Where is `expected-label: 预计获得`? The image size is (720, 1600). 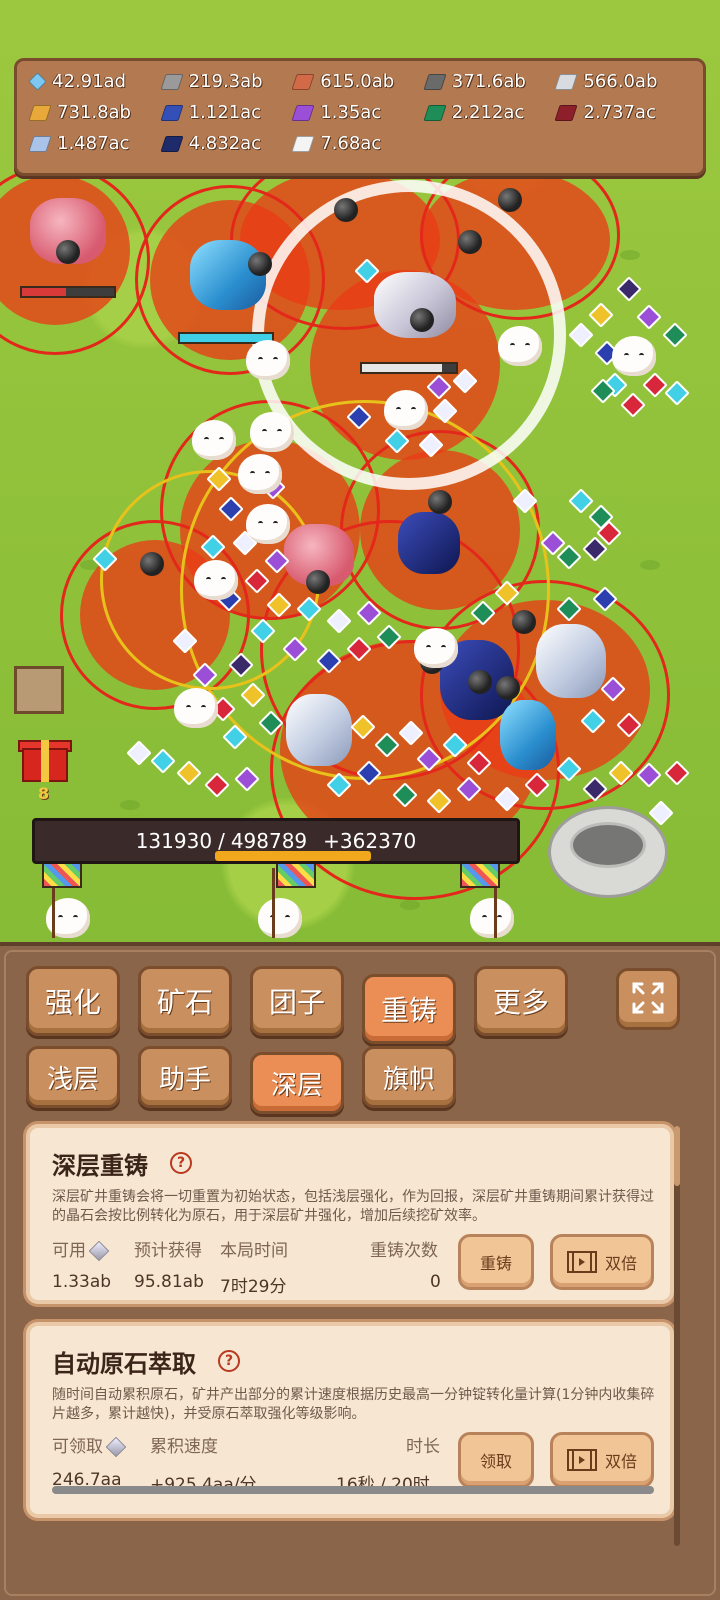
expected-label: 预计获得 is located at coordinates (168, 1251).